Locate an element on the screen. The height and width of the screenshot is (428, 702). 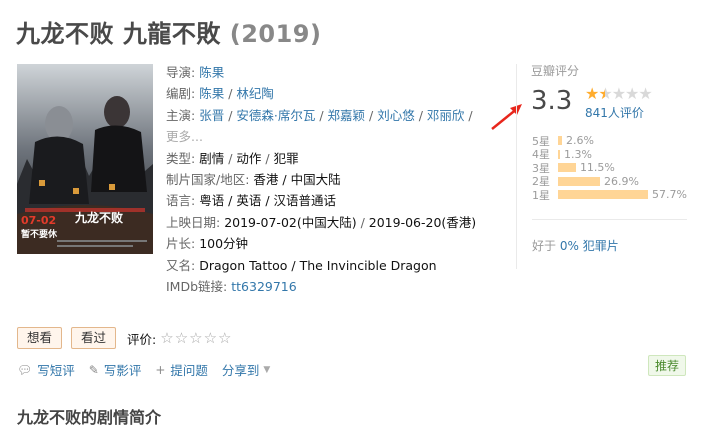
rating-distribution: 5星 2.6% 4星 1.3% 3星 11.5% 2星 26.9% 1星 57.7% is located at coordinates (609, 168).